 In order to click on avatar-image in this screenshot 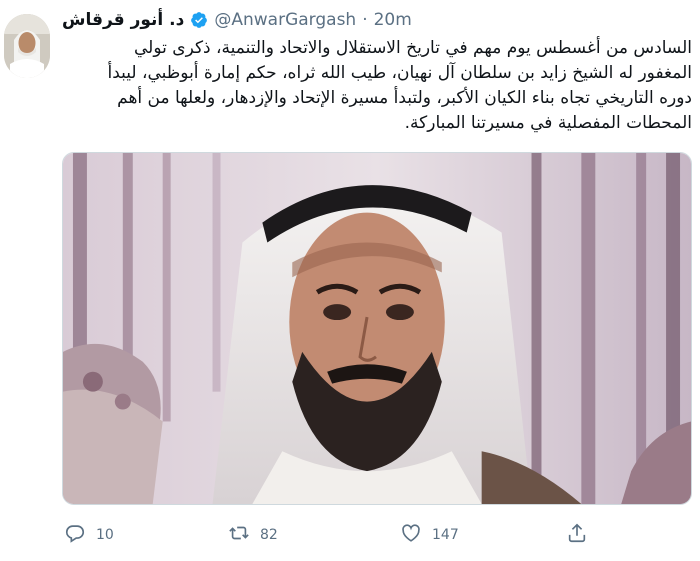, I will do `click(27, 46)`.